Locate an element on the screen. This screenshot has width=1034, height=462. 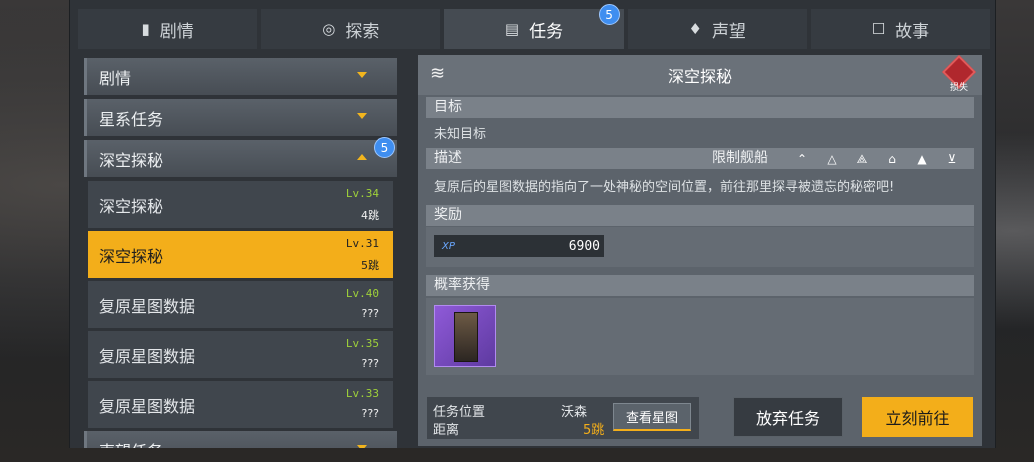
tab-label: 任务 is located at coordinates (546, 31).